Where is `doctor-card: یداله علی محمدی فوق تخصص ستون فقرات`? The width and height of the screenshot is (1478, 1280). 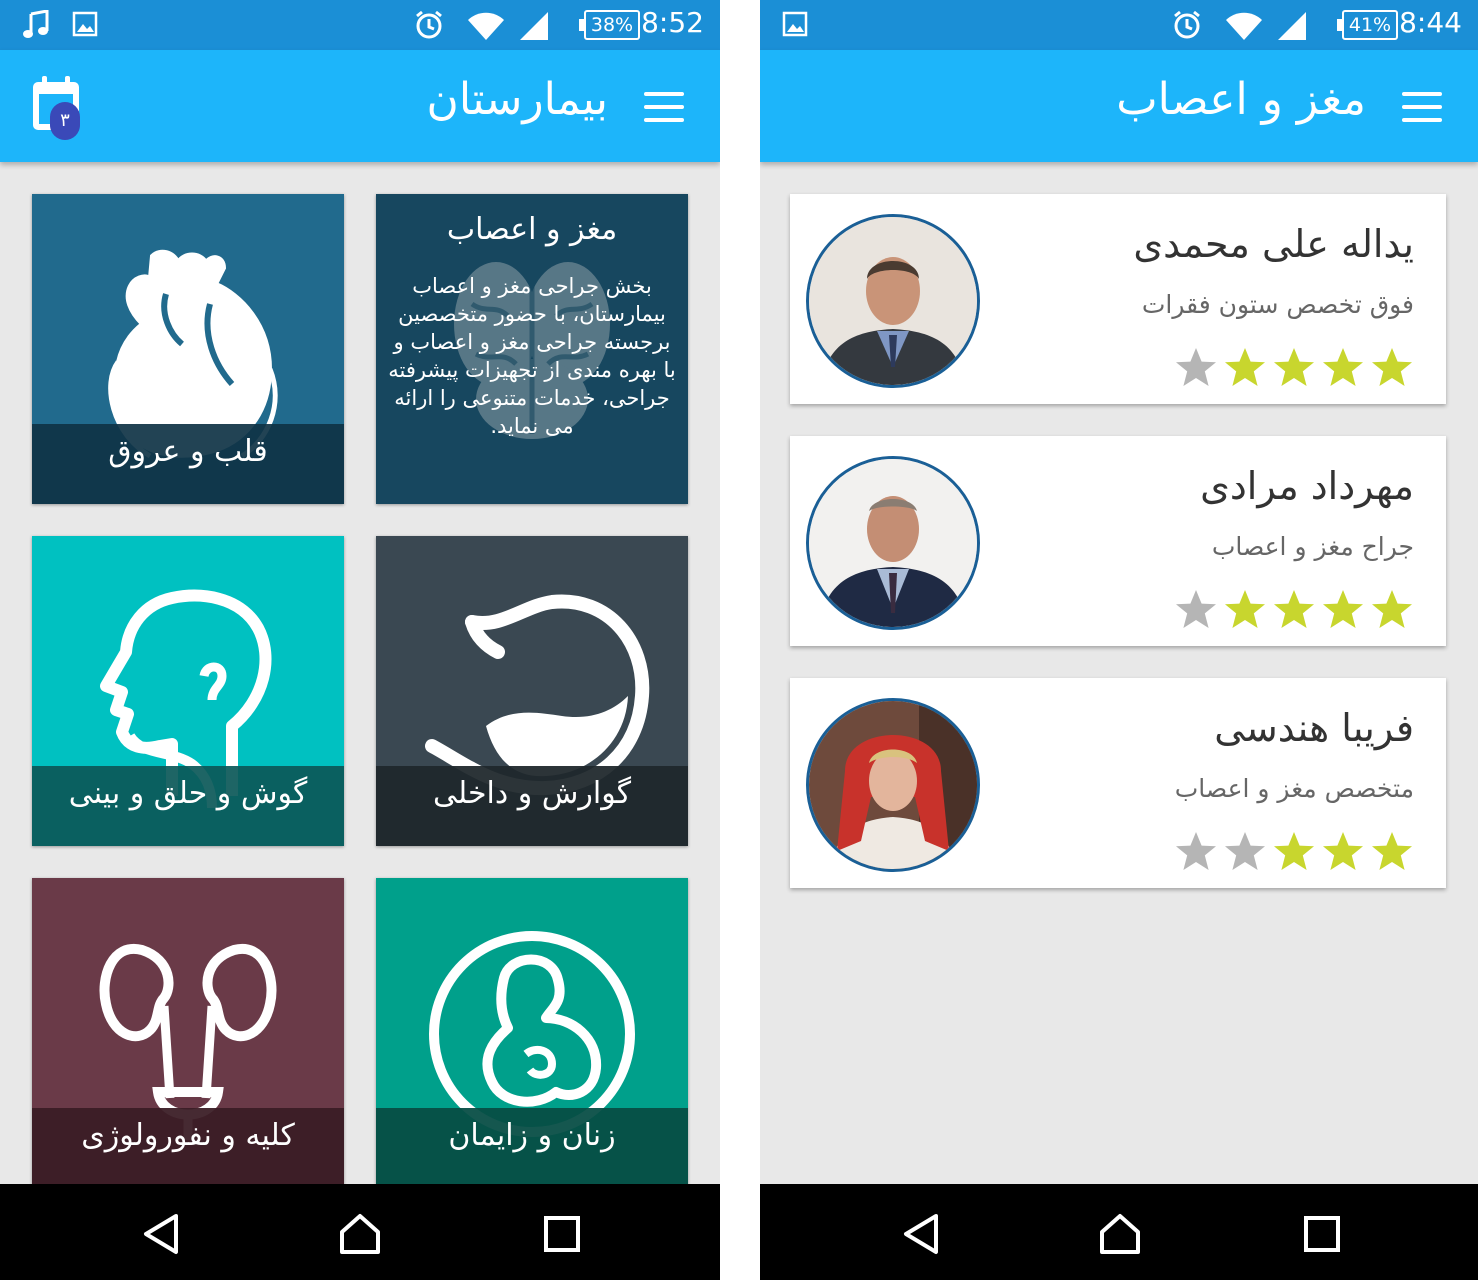
doctor-card: یداله علی محمدی فوق تخصص ستون فقرات is located at coordinates (1118, 299).